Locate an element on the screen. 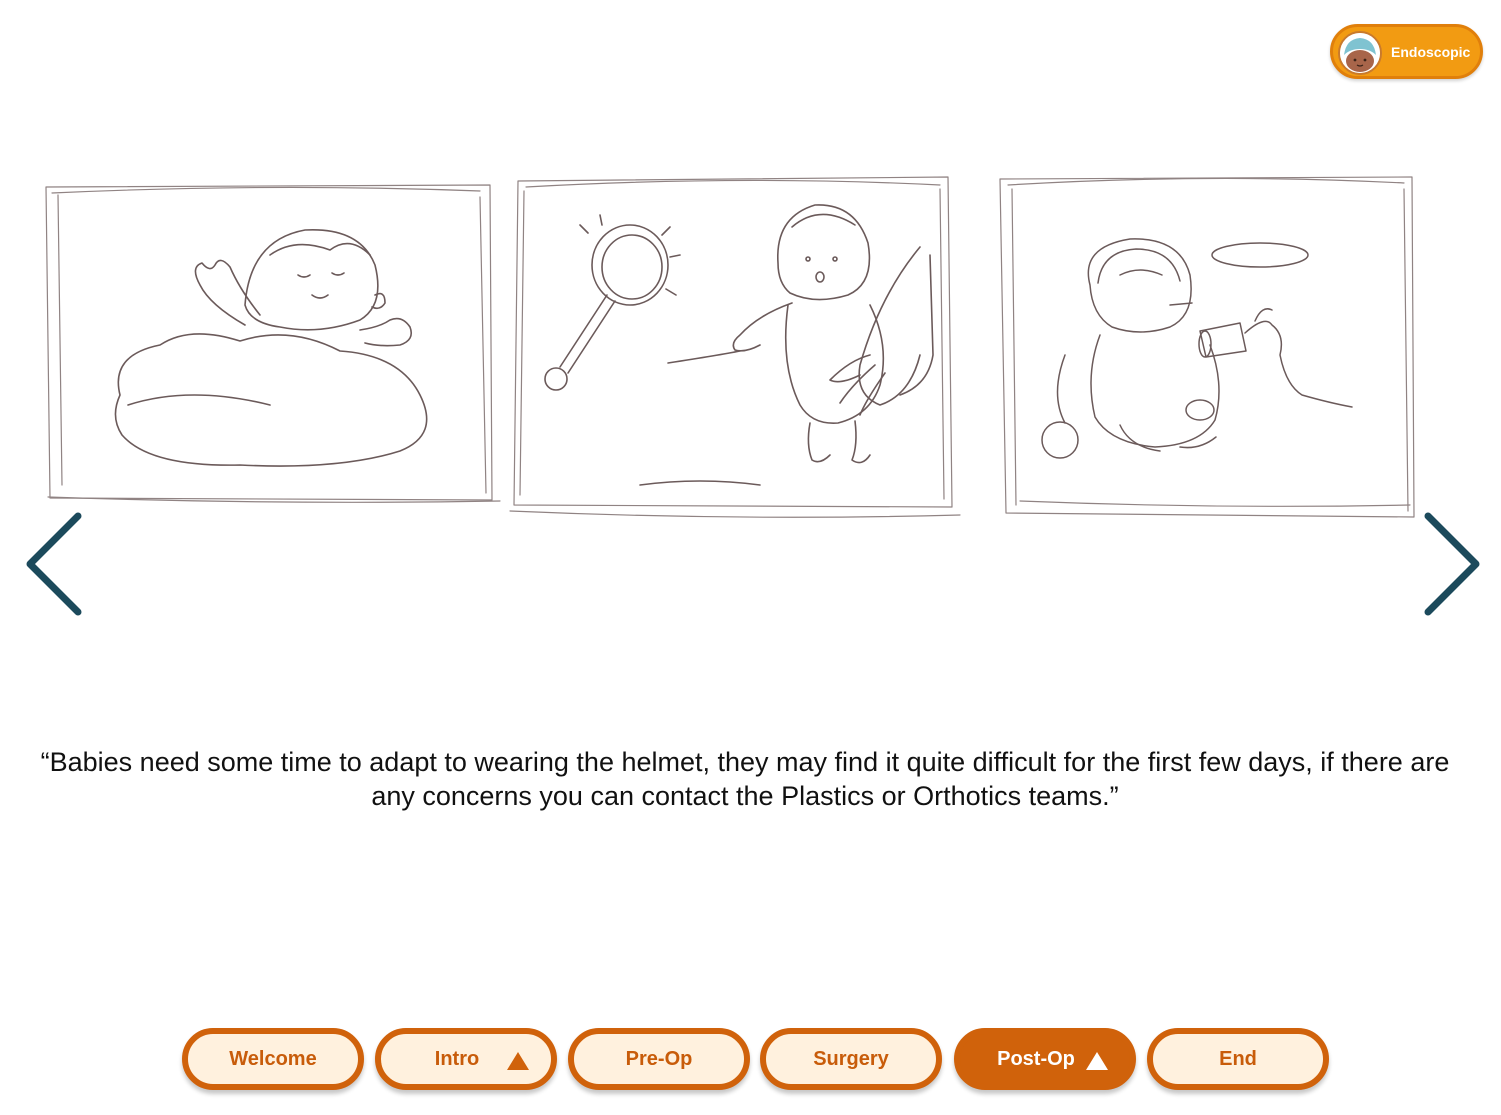 This screenshot has height=1115, width=1501. nav-pre-op-button: Pre-Op is located at coordinates (659, 1059).